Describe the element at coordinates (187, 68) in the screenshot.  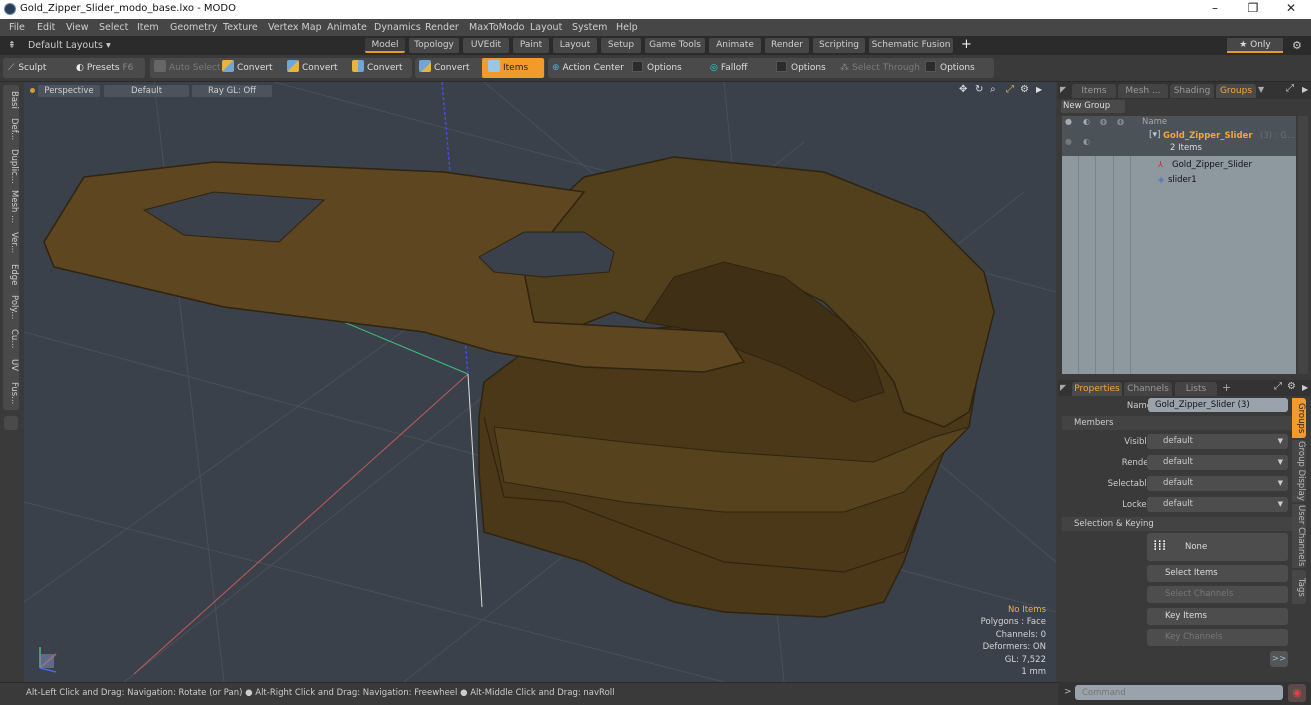
I see `auto-select-button: Auto Select` at that location.